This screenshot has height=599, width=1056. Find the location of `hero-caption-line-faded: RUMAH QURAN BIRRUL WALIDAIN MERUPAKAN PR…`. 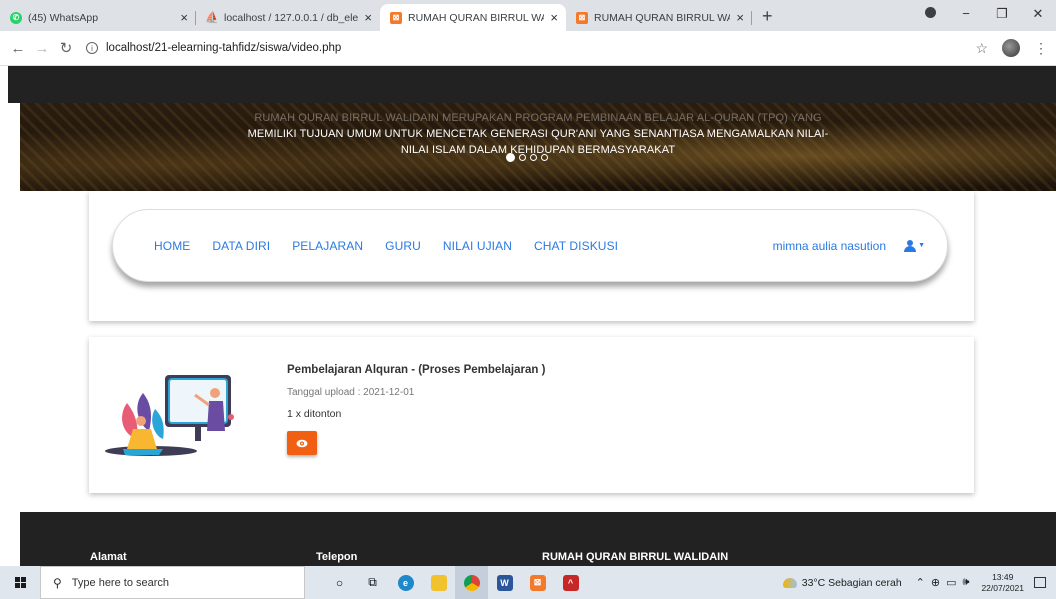

hero-caption-line-faded: RUMAH QURAN BIRRUL WALIDAIN MERUPAKAN PR… is located at coordinates (538, 118).